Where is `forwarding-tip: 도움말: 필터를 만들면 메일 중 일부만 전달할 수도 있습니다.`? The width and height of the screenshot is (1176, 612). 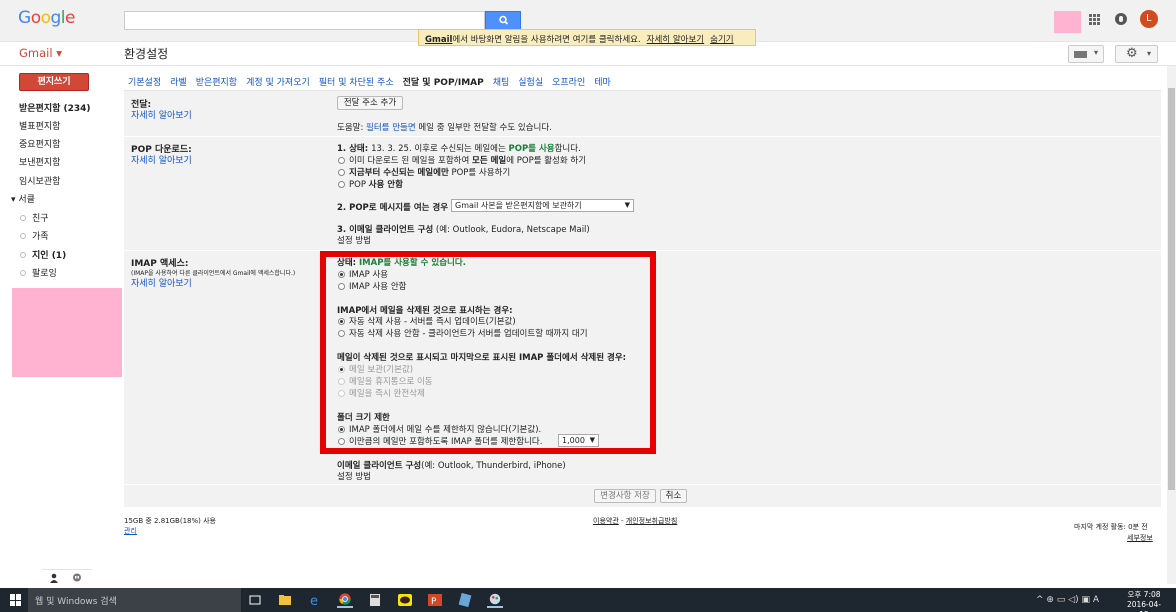
forwarding-tip: 도움말: 필터를 만들면 메일 중 일부만 전달할 수도 있습니다. is located at coordinates (444, 128).